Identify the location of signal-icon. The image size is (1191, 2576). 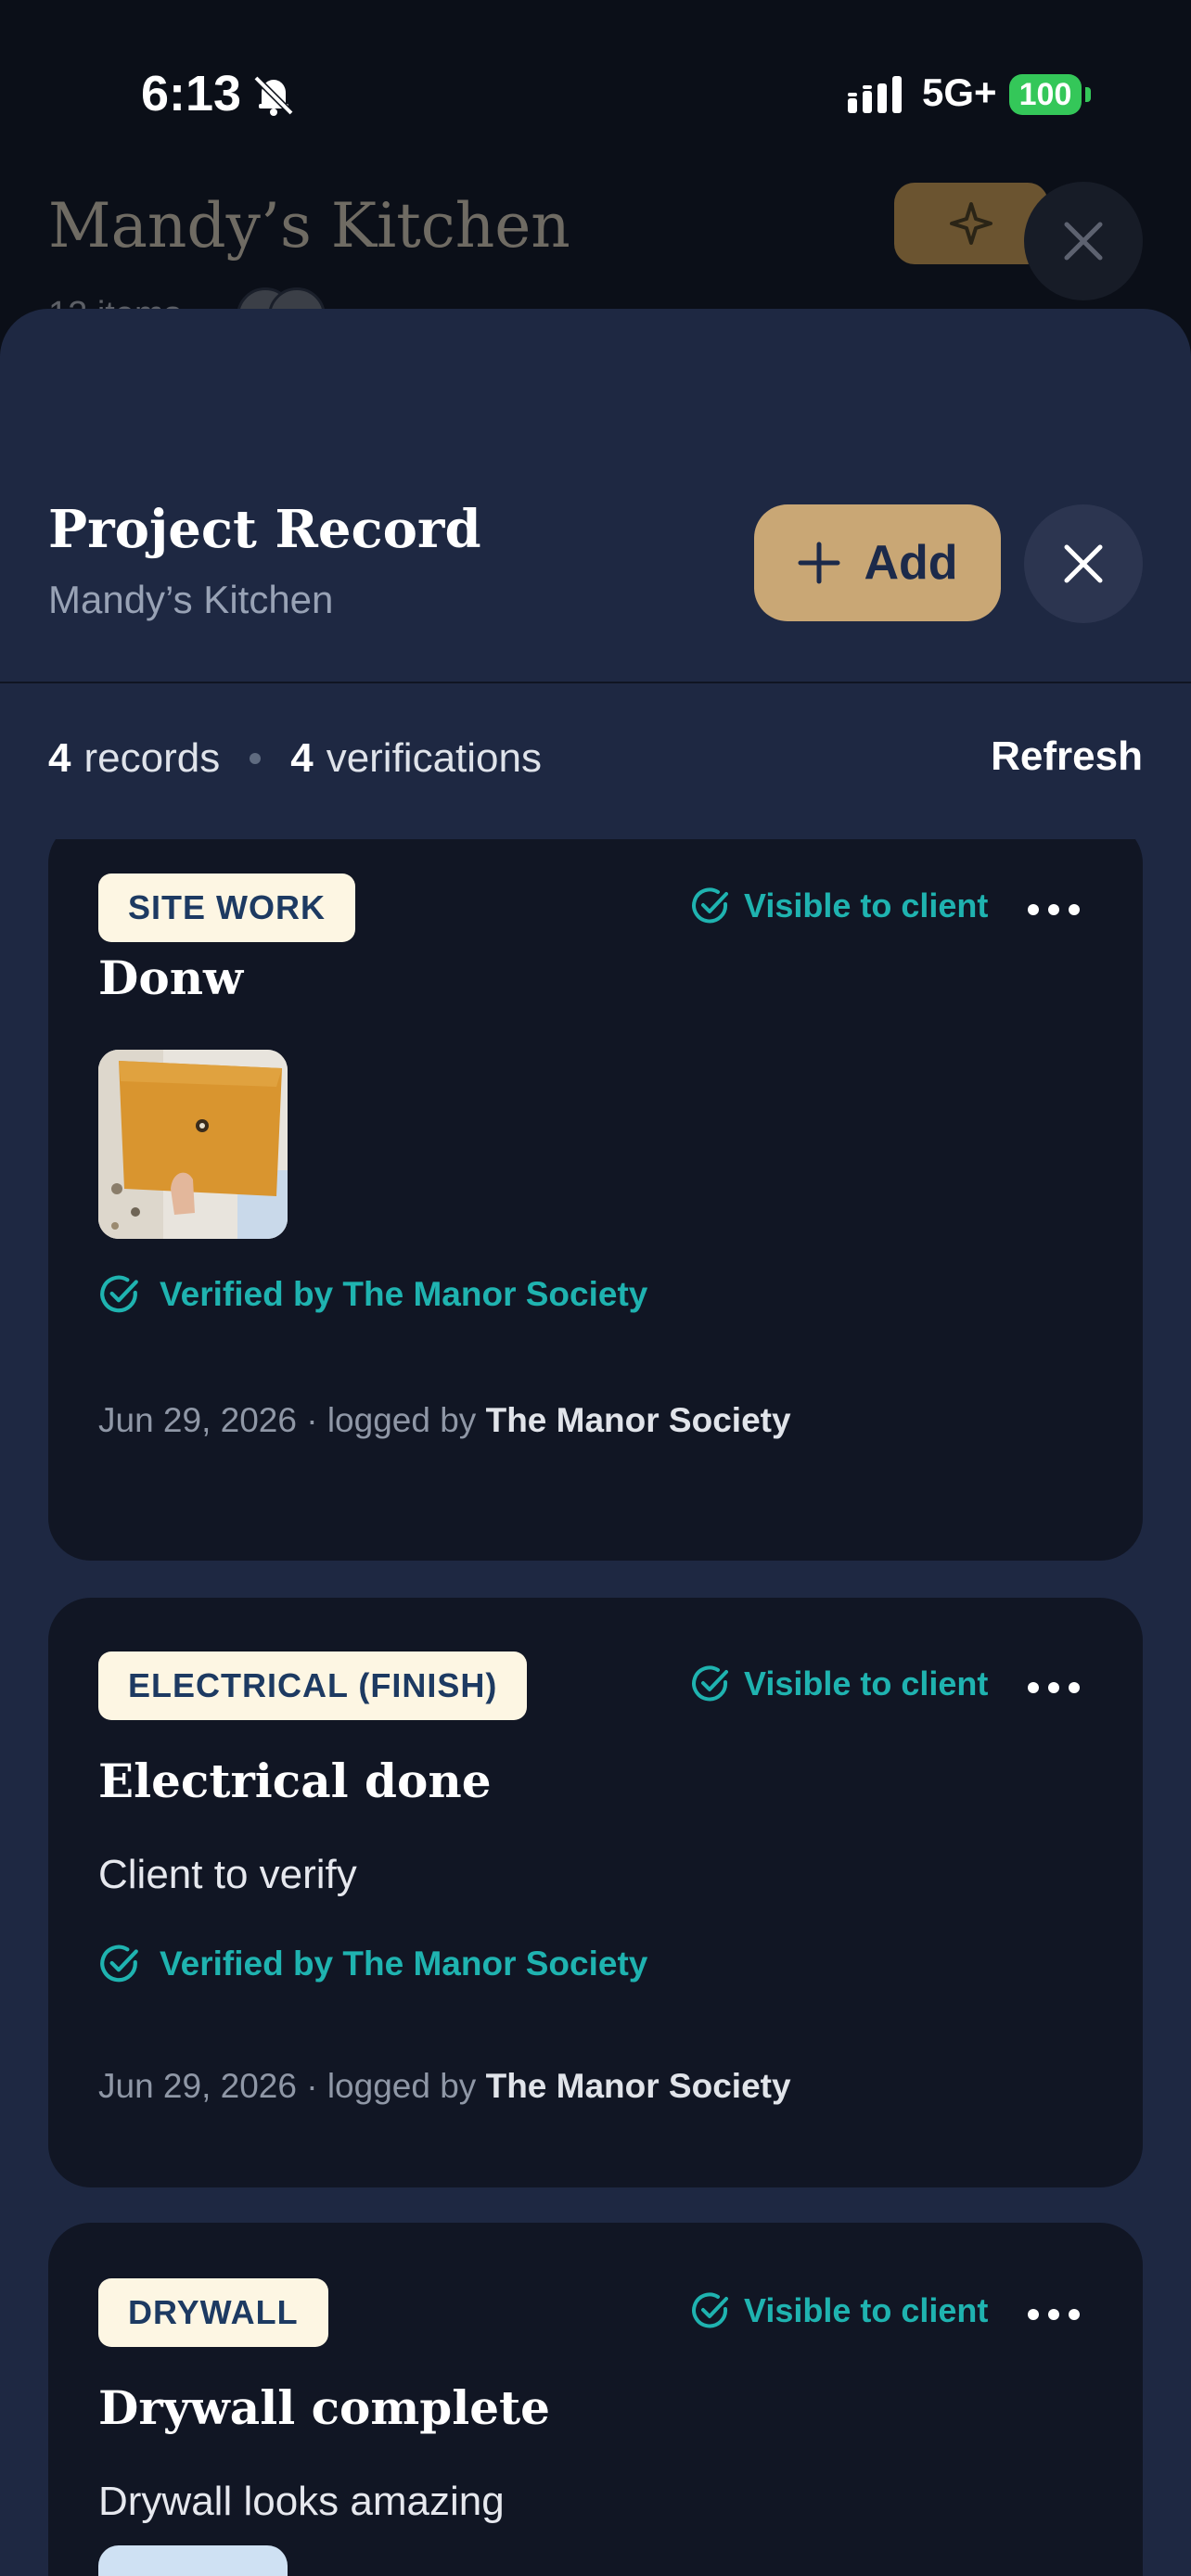
(875, 94).